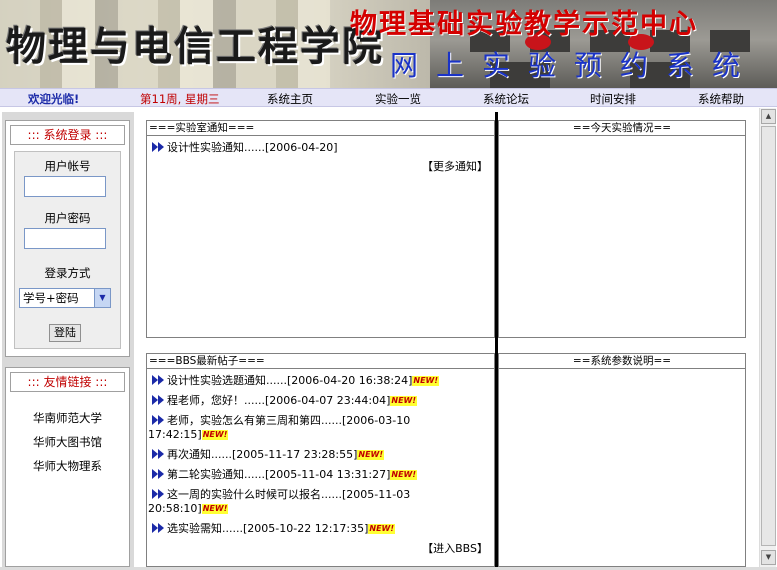  I want to click on nav-bar: 欢迎光临! 第11周, 星期三 系统主页 实验一览 系统论坛 时间安排 系统帮助, so click(388, 97).